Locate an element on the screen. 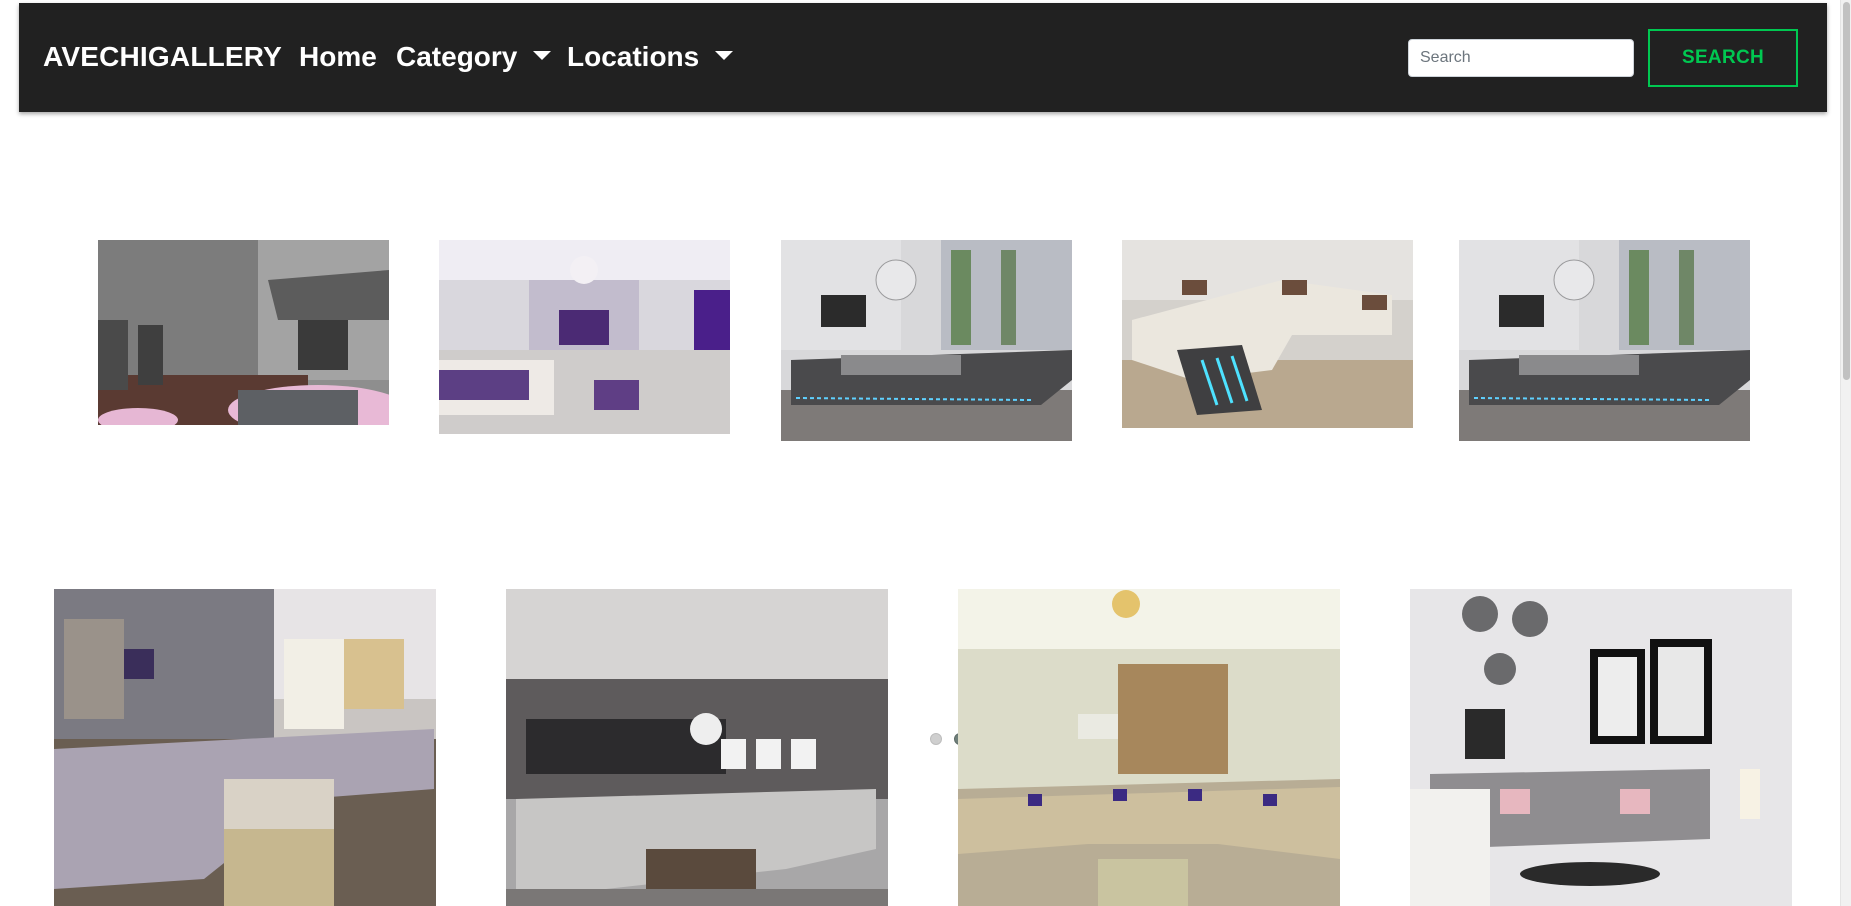 The width and height of the screenshot is (1851, 906). old-building-balcony-image is located at coordinates (243, 332).